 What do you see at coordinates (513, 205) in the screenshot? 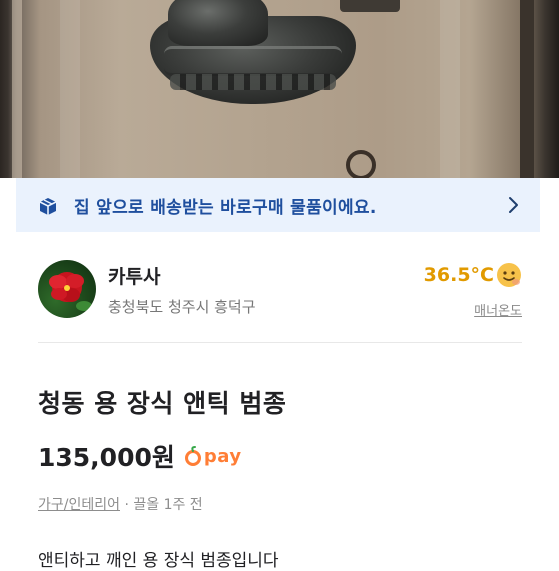
I see `chevron-right-icon` at bounding box center [513, 205].